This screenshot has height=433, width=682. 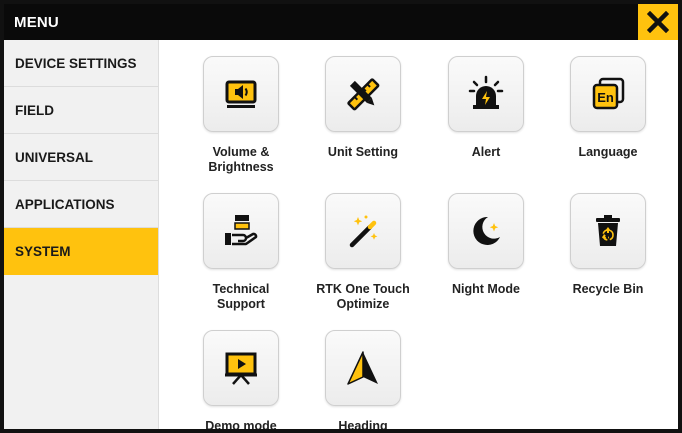 I want to click on tile-volume-brightness: Volume & Brightness, so click(x=241, y=115).